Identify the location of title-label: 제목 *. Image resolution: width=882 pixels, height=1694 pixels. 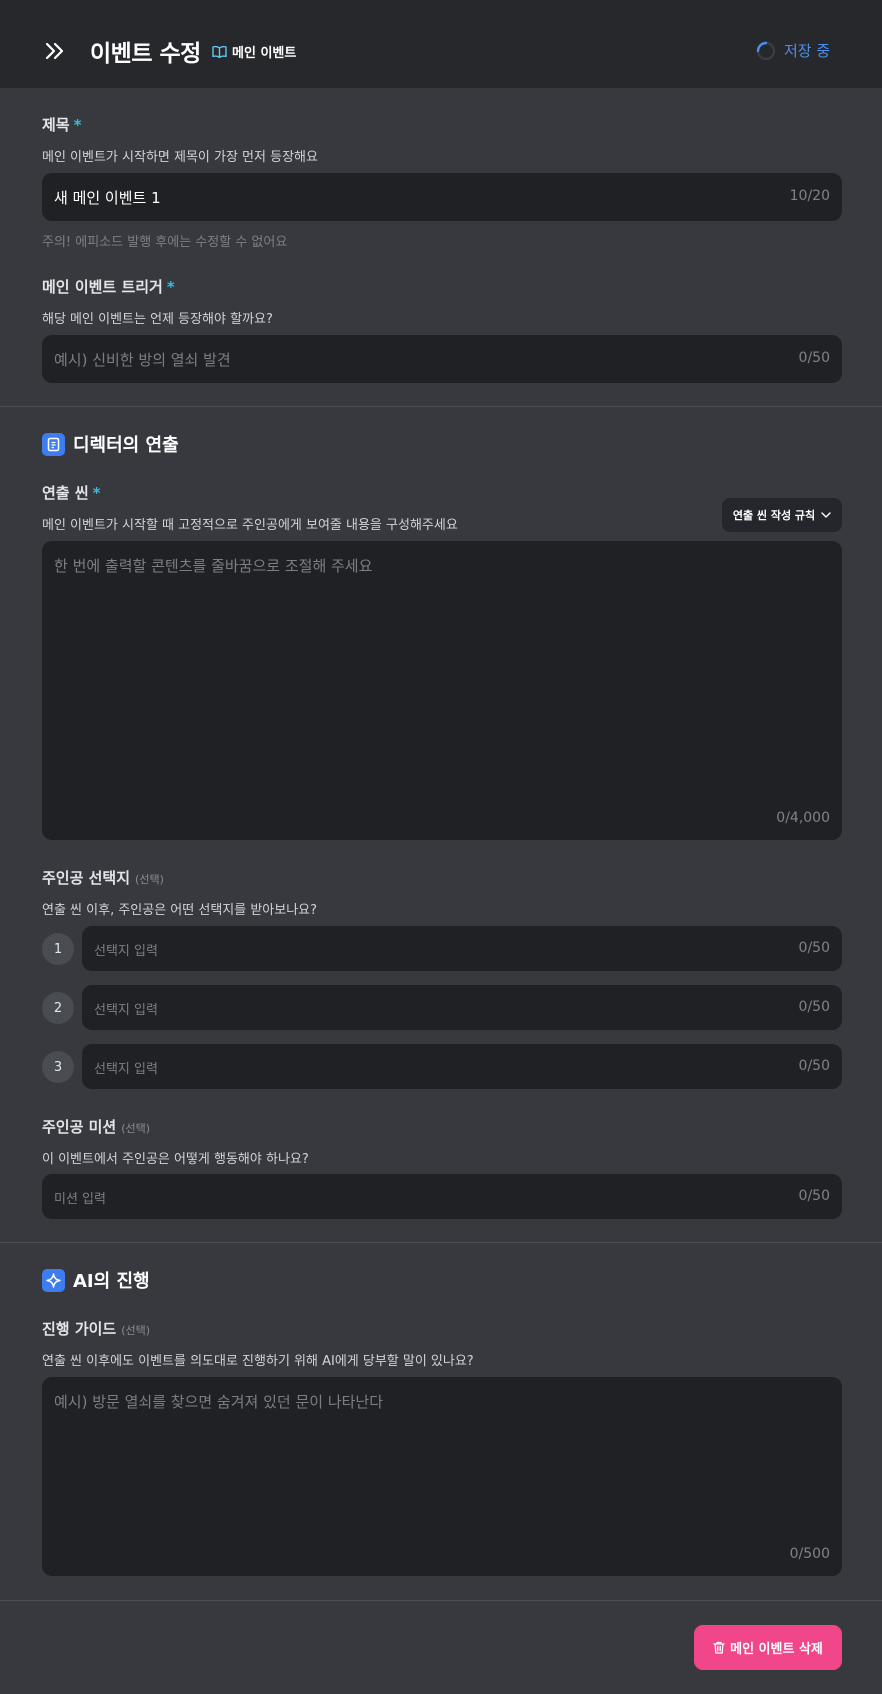
(61, 124).